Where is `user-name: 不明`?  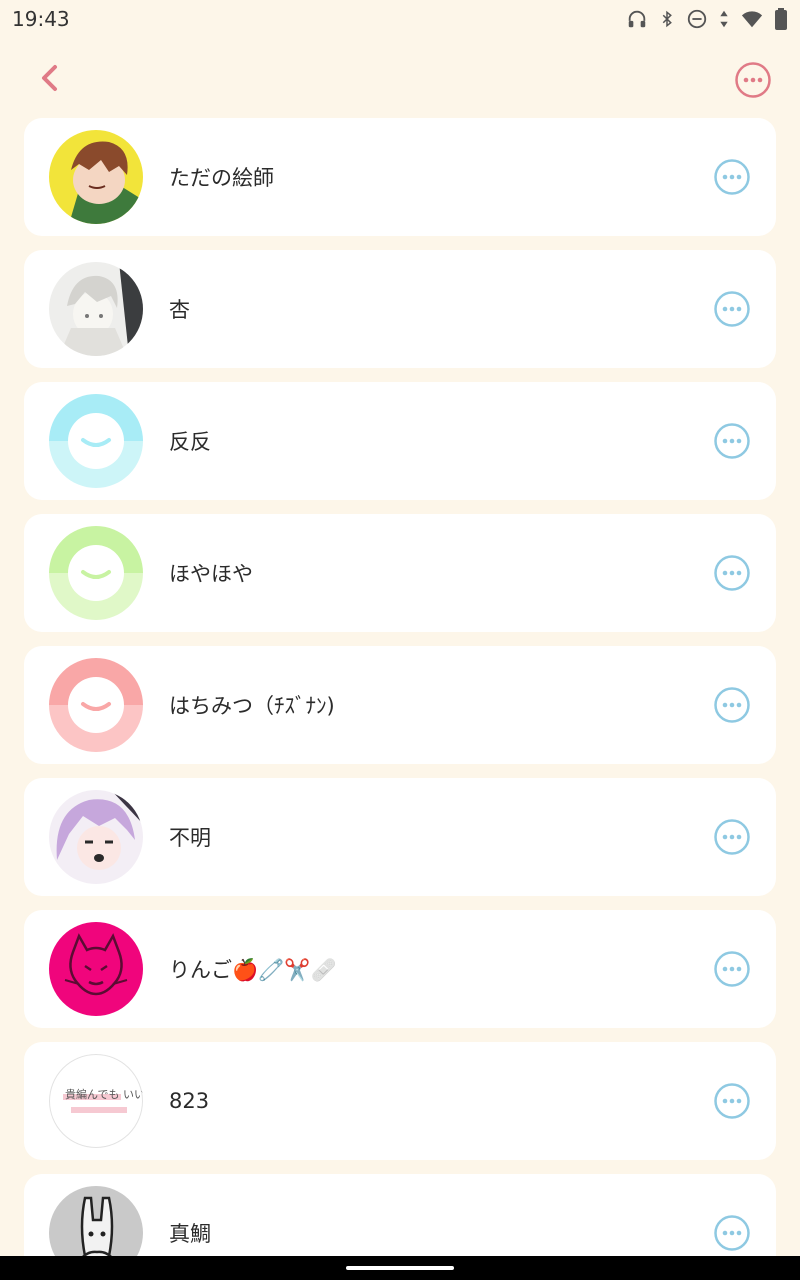 user-name: 不明 is located at coordinates (190, 838).